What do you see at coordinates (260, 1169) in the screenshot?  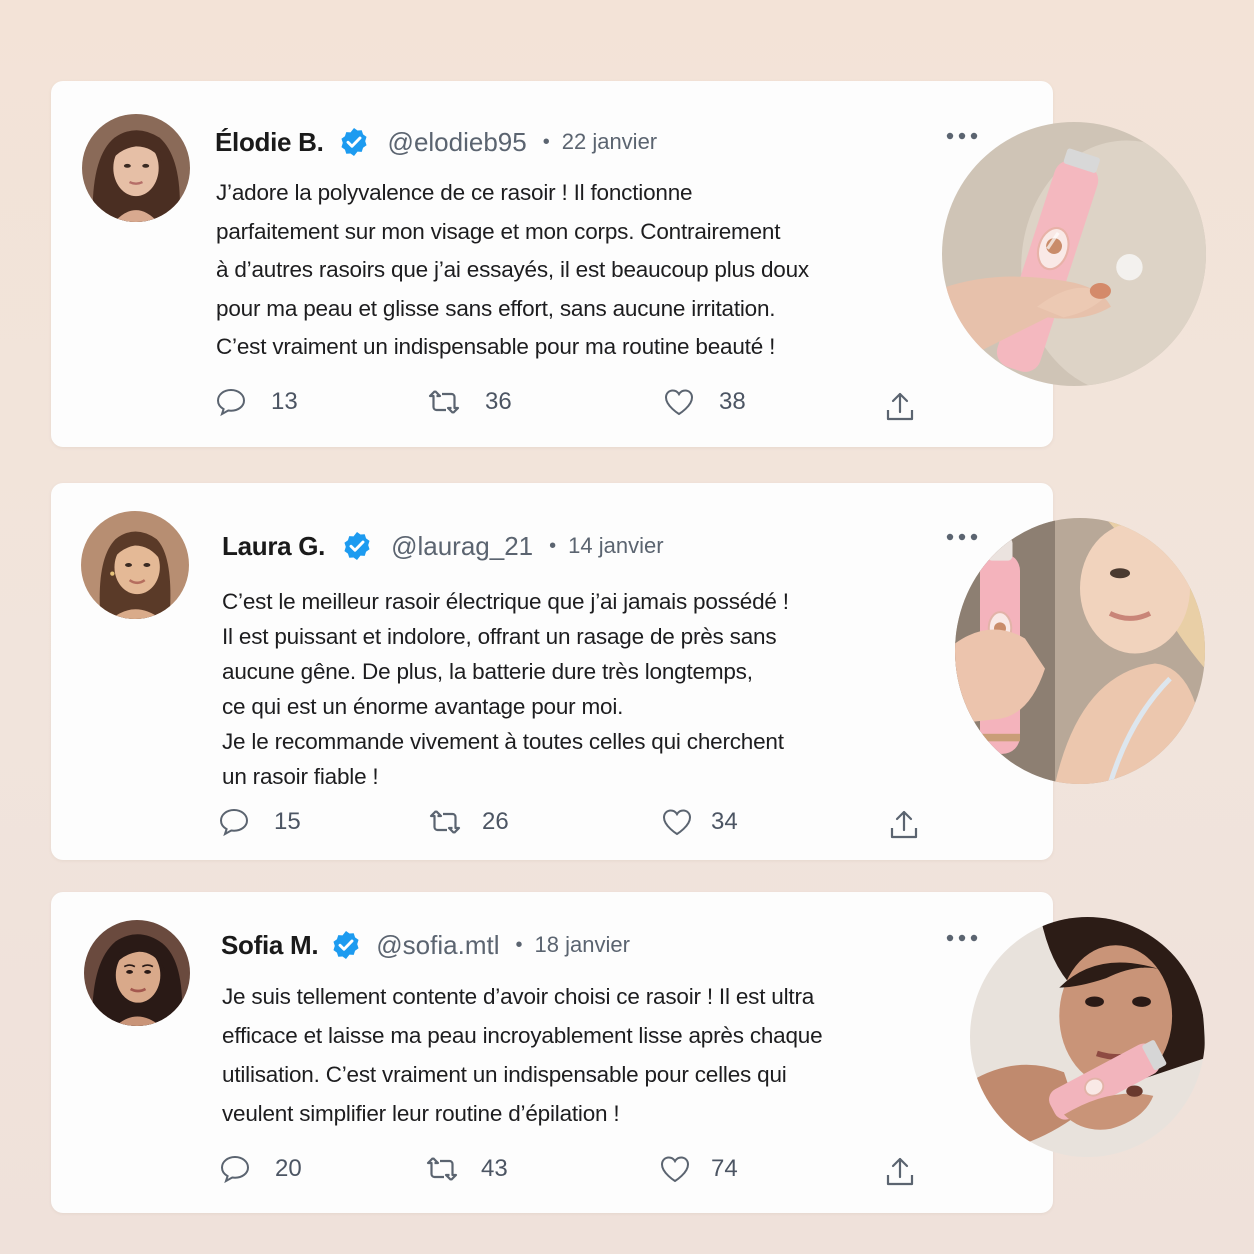 I see `reply-button: 20` at bounding box center [260, 1169].